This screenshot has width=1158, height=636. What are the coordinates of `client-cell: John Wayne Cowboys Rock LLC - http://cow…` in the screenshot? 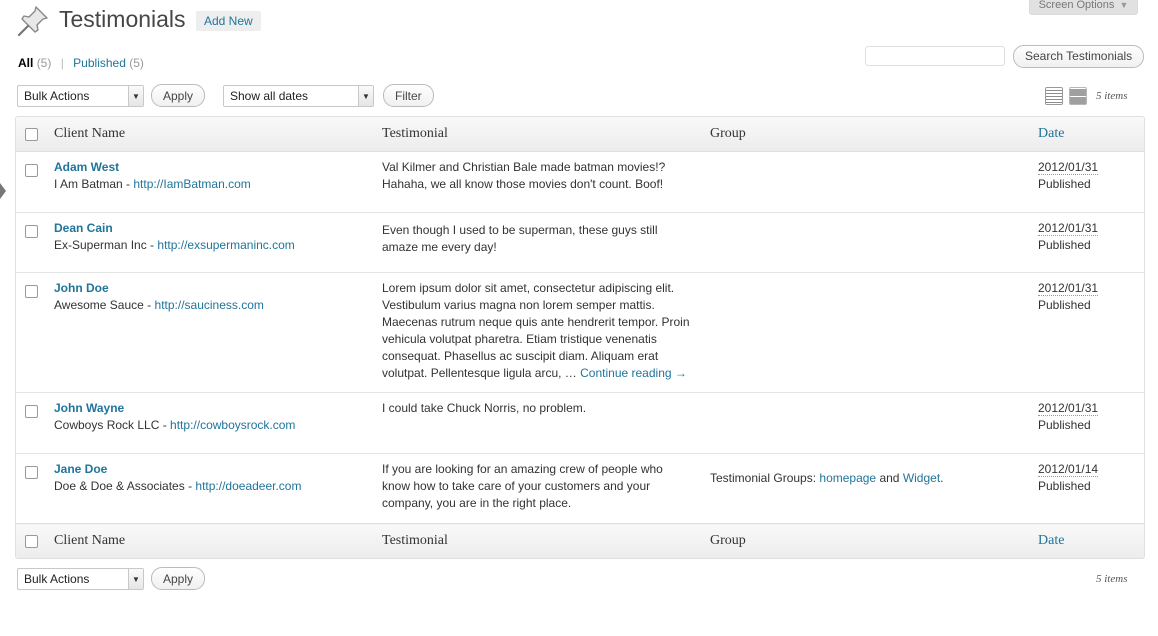 It's located at (210, 423).